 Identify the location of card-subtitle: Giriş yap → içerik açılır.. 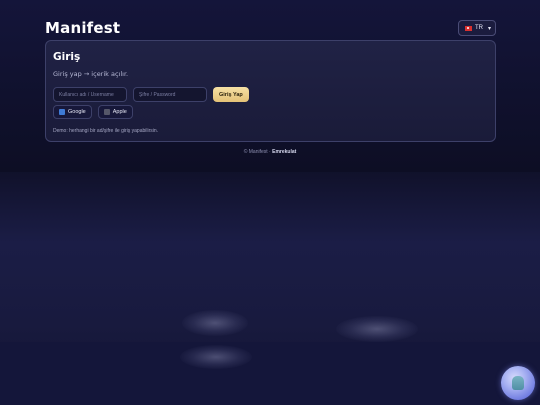
(91, 74).